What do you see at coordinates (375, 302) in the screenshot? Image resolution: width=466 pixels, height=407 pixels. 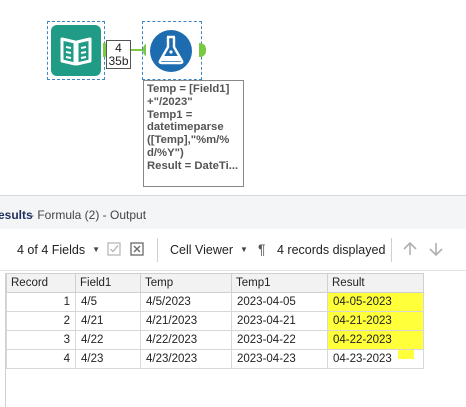 I see `result-cell: 04-05-2023` at bounding box center [375, 302].